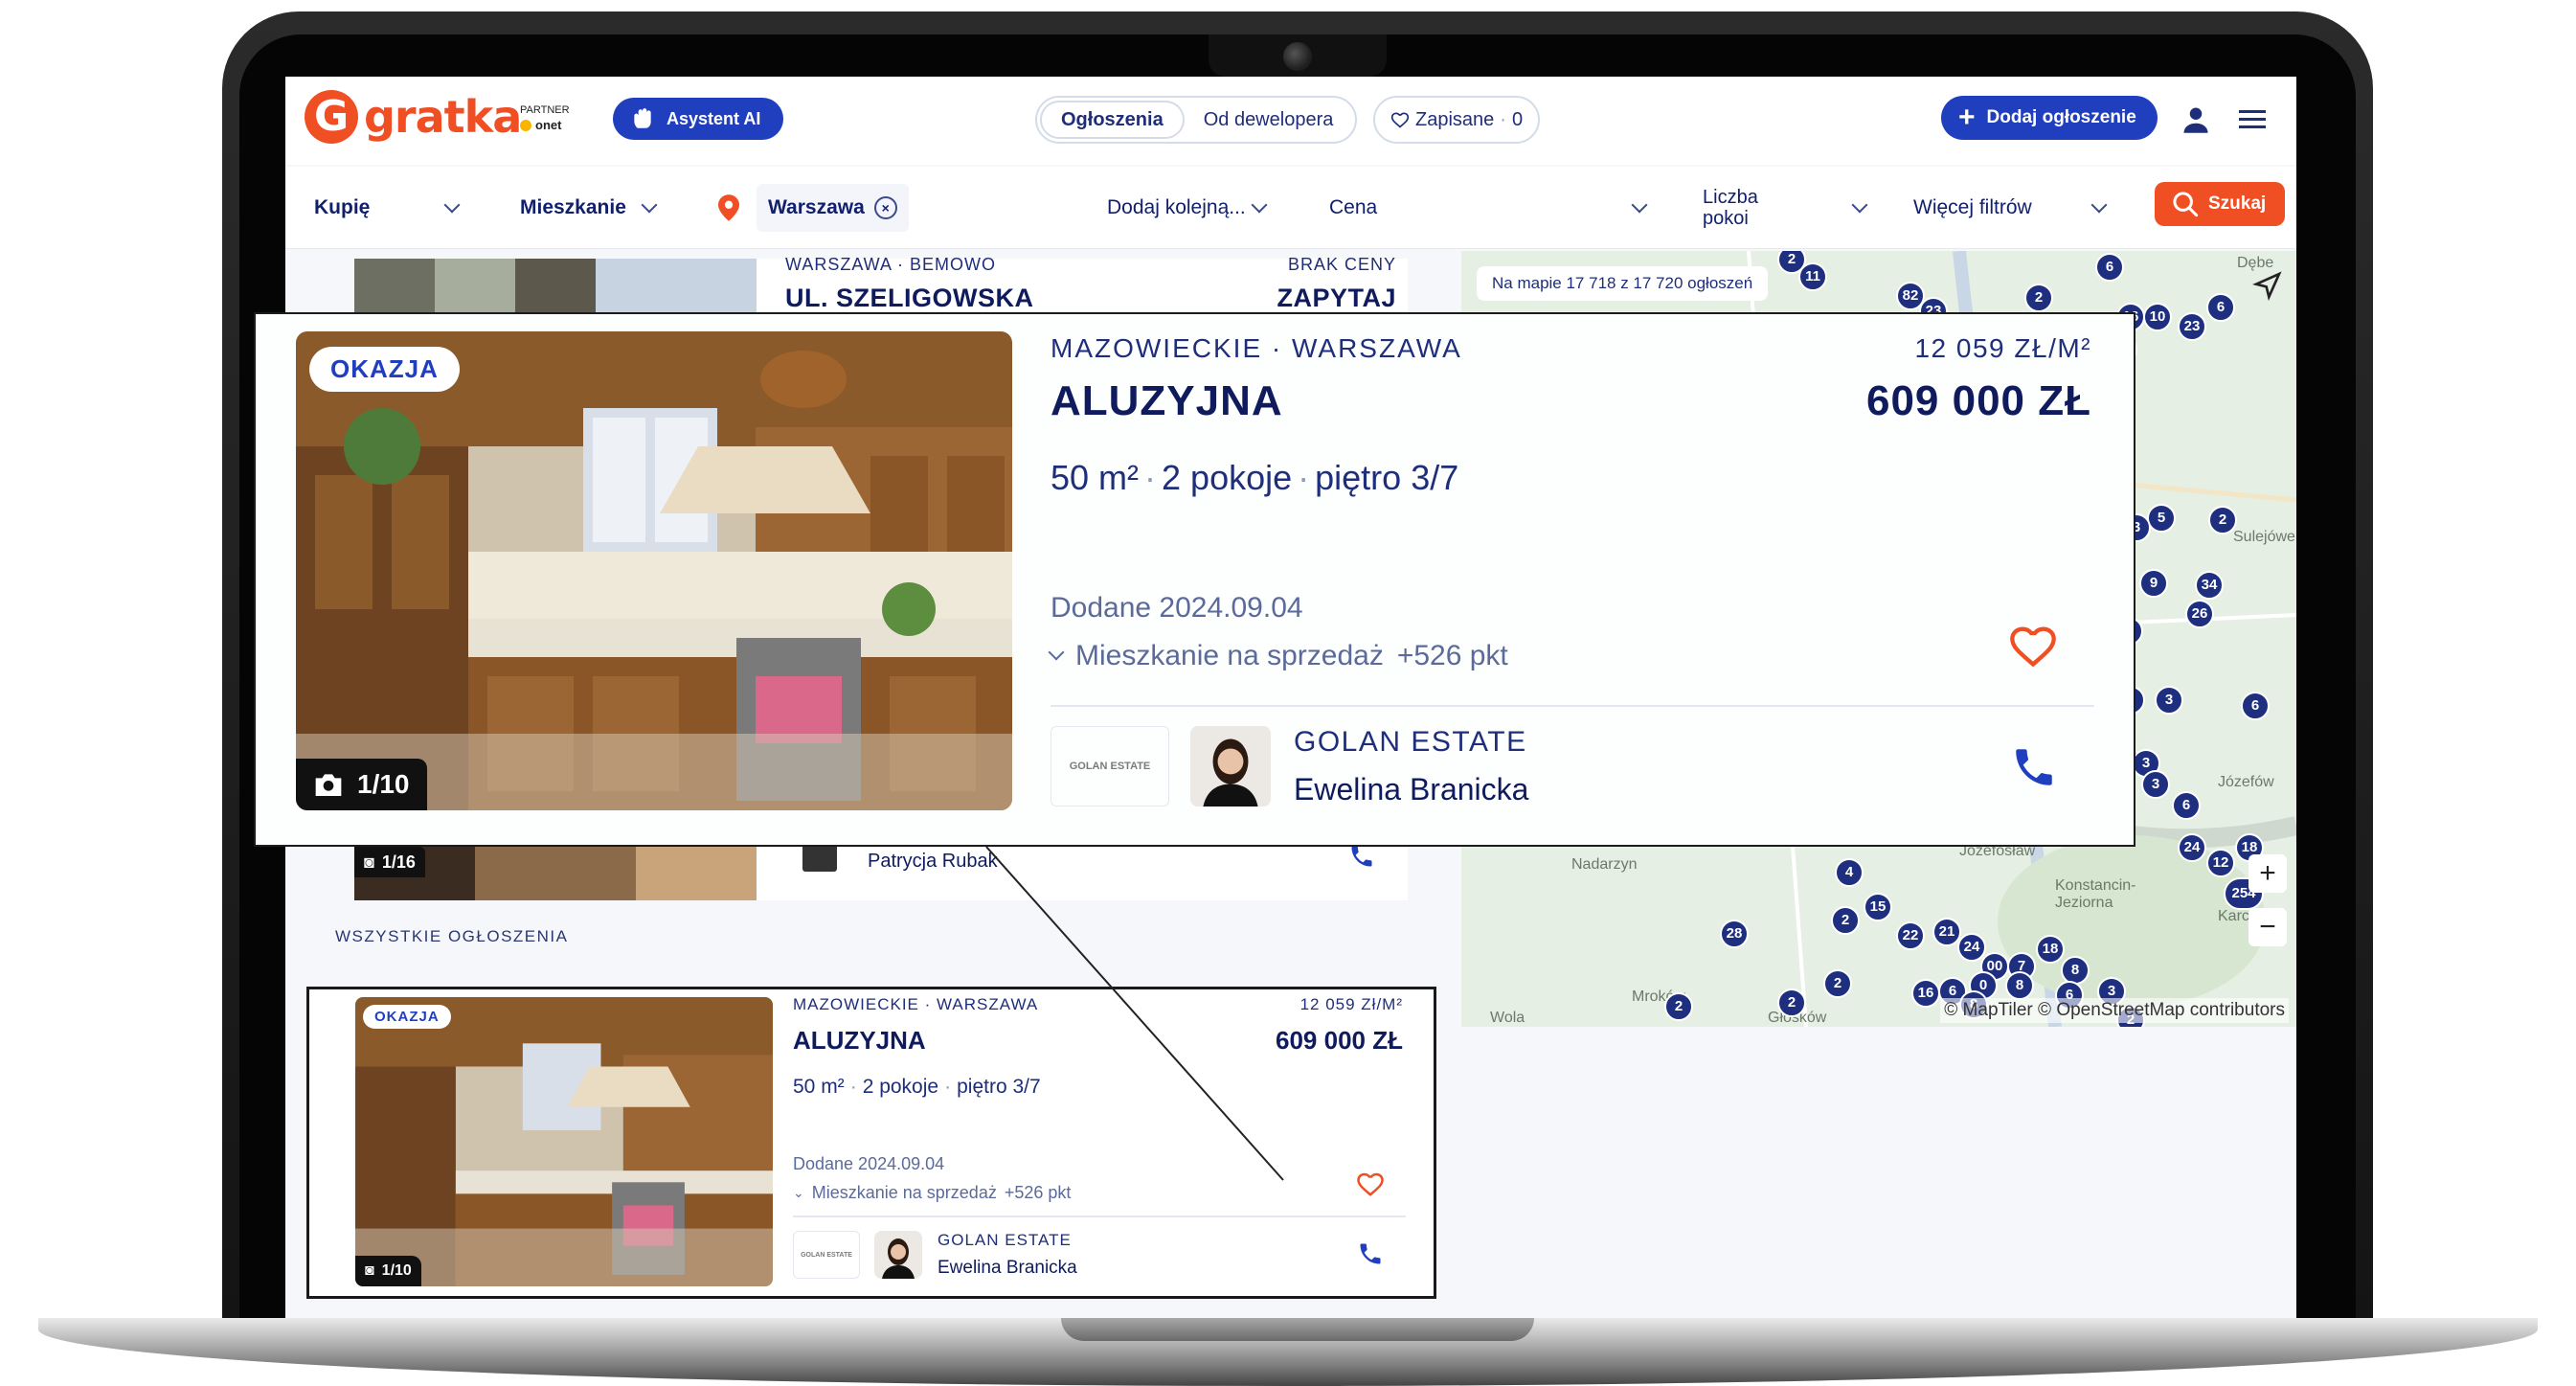 The width and height of the screenshot is (2576, 1386). What do you see at coordinates (2252, 122) in the screenshot?
I see `hamburger-menu-icon` at bounding box center [2252, 122].